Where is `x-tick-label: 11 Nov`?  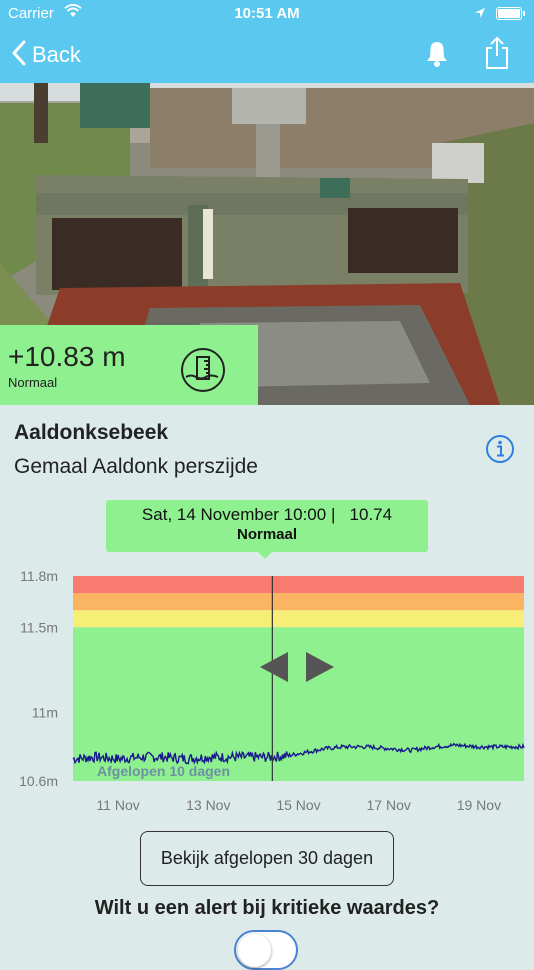
x-tick-label: 11 Nov is located at coordinates (117, 805).